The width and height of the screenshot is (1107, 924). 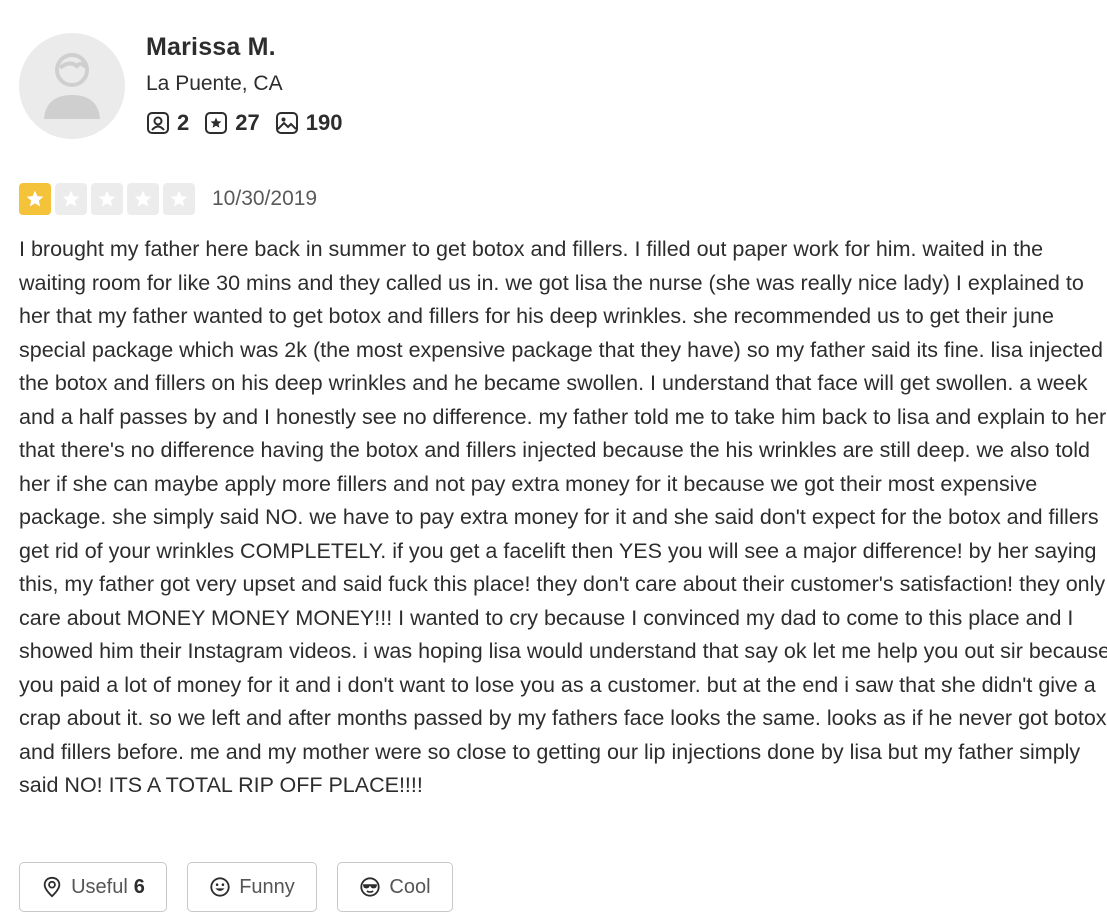 I want to click on user-avatar, so click(x=72, y=86).